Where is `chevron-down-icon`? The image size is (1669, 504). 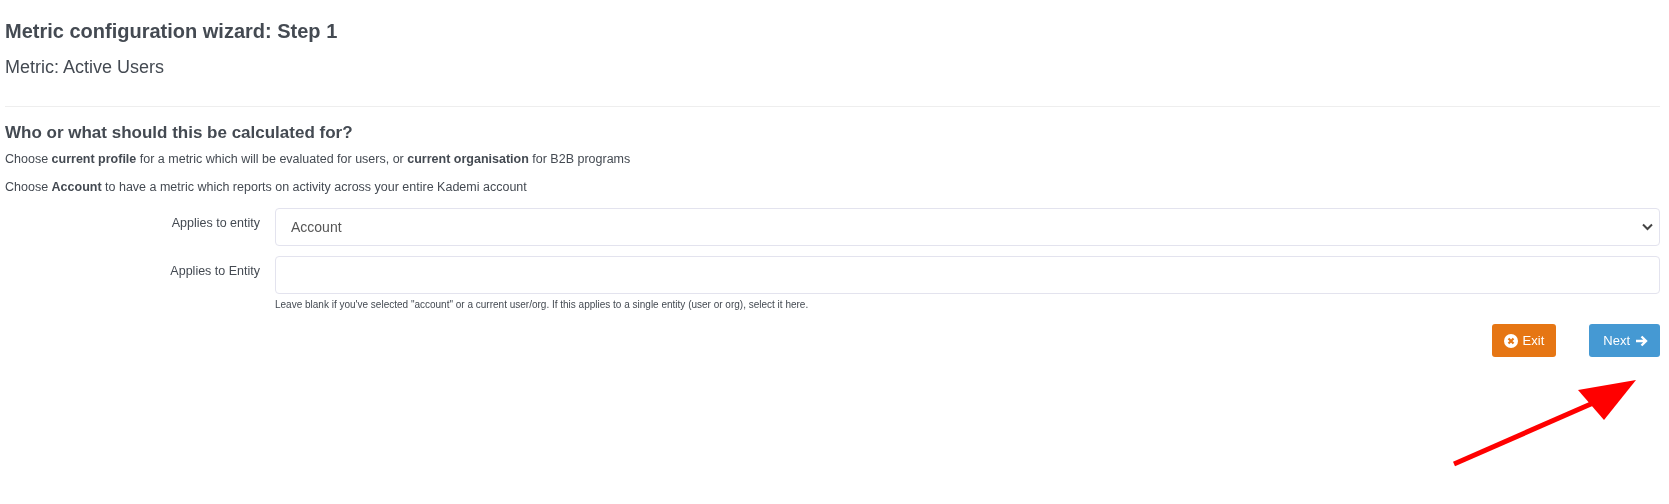 chevron-down-icon is located at coordinates (1647, 227).